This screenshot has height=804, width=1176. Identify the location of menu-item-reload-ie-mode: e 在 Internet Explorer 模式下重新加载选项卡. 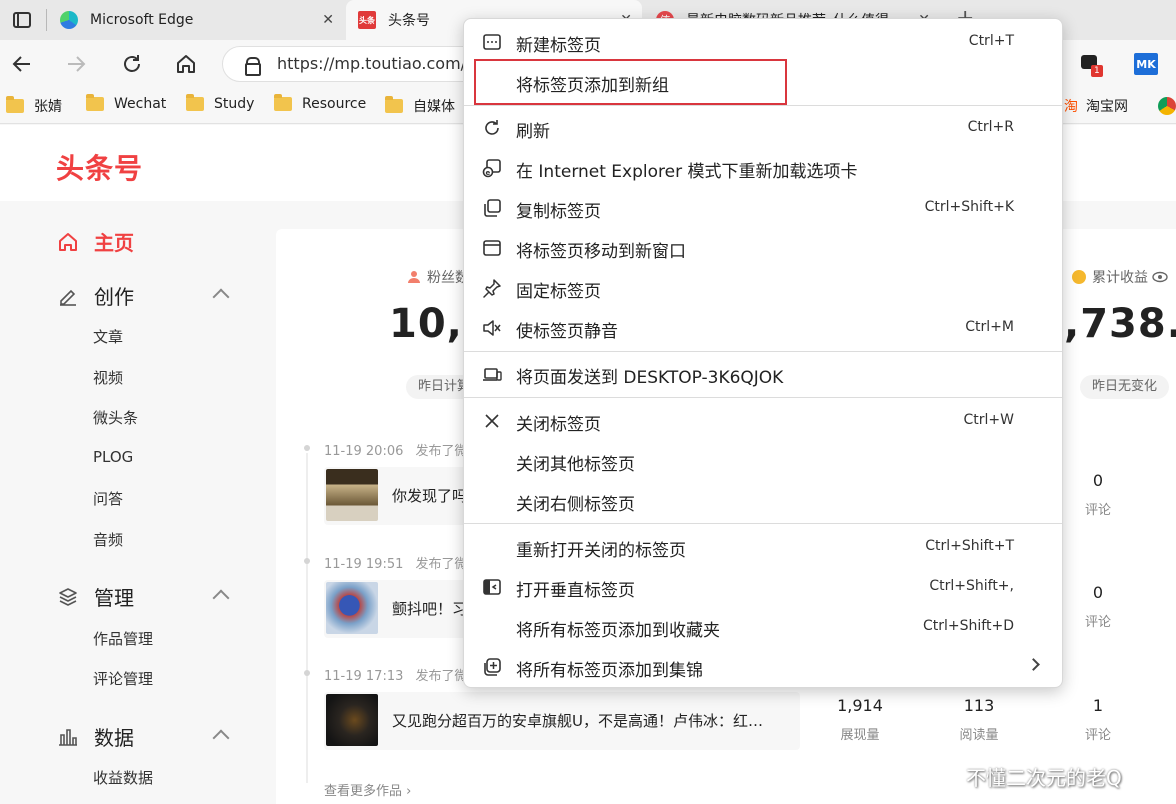
(763, 167).